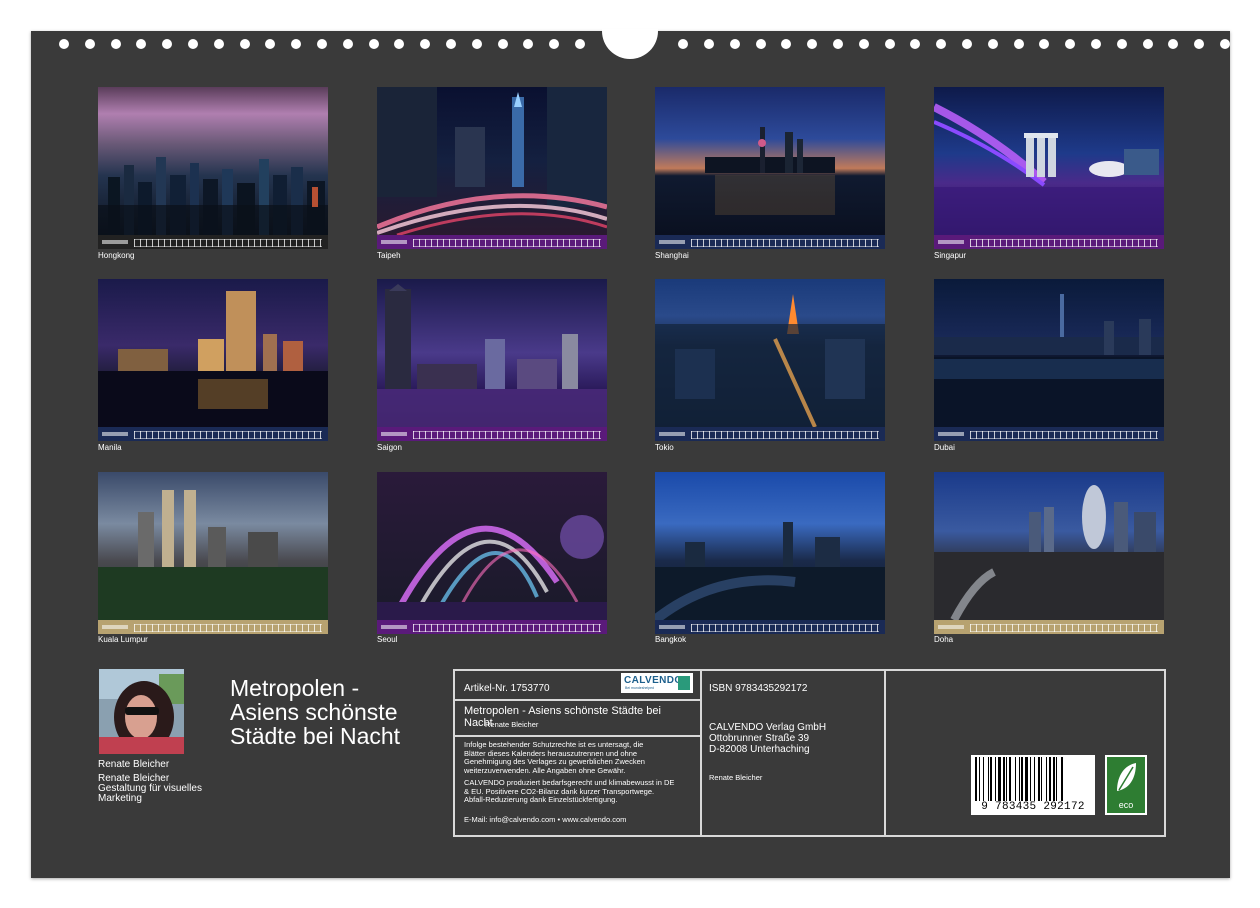  I want to click on product-author: Renate Bleicher, so click(512, 724).